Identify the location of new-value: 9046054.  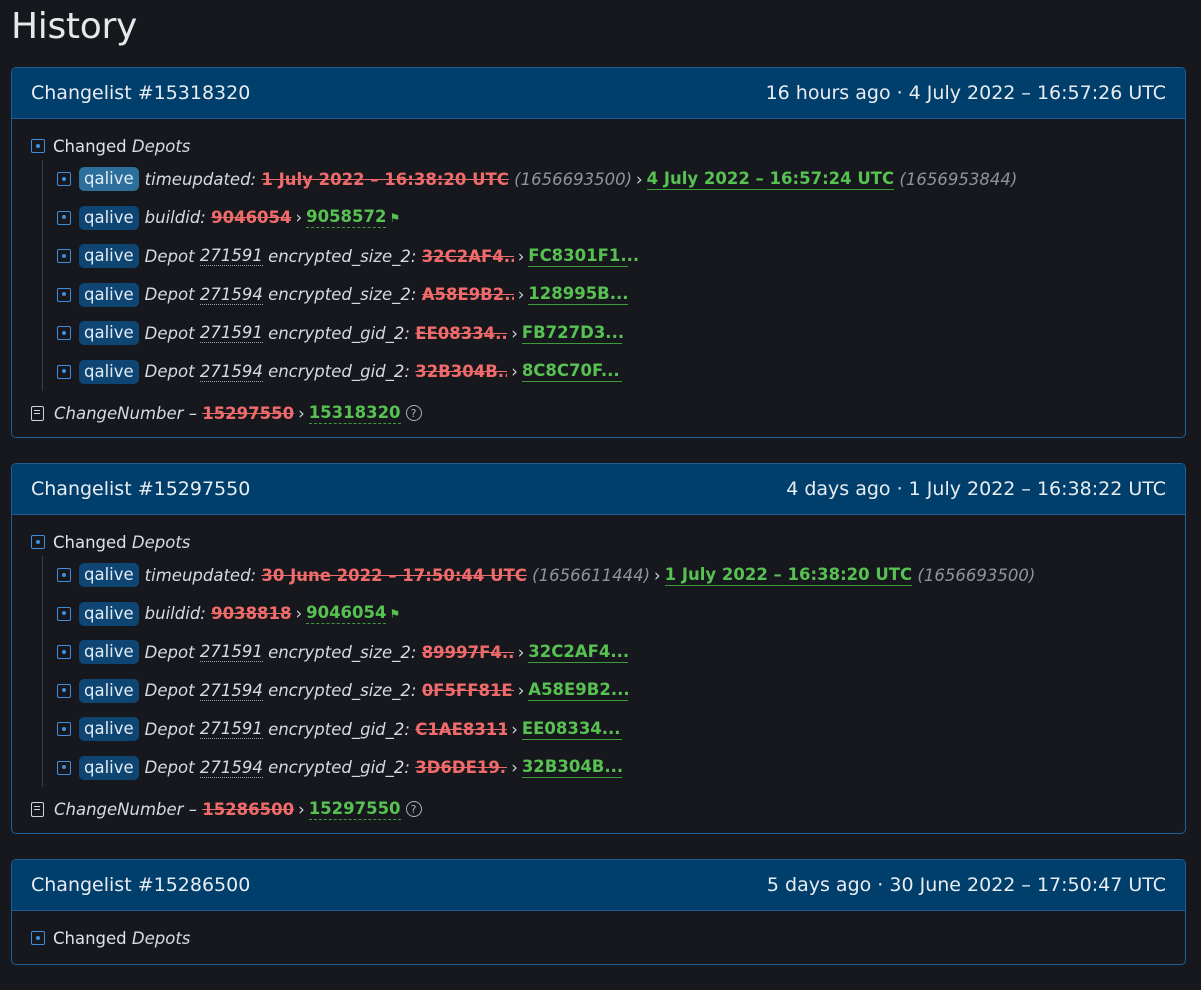
(346, 614).